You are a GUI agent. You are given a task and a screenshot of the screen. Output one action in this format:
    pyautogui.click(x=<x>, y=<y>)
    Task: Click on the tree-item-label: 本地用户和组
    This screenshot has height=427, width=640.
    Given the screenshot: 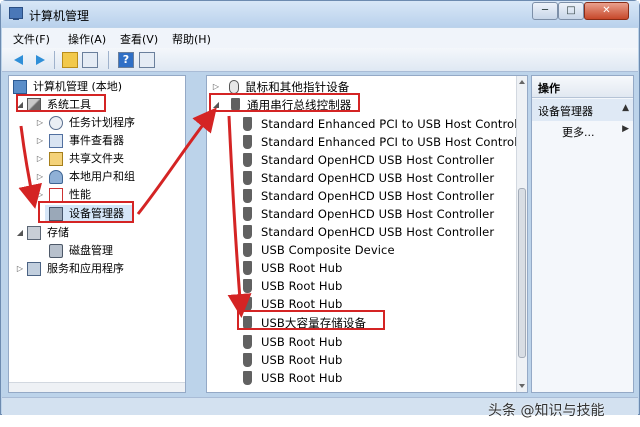 What is the action you would take?
    pyautogui.click(x=102, y=176)
    